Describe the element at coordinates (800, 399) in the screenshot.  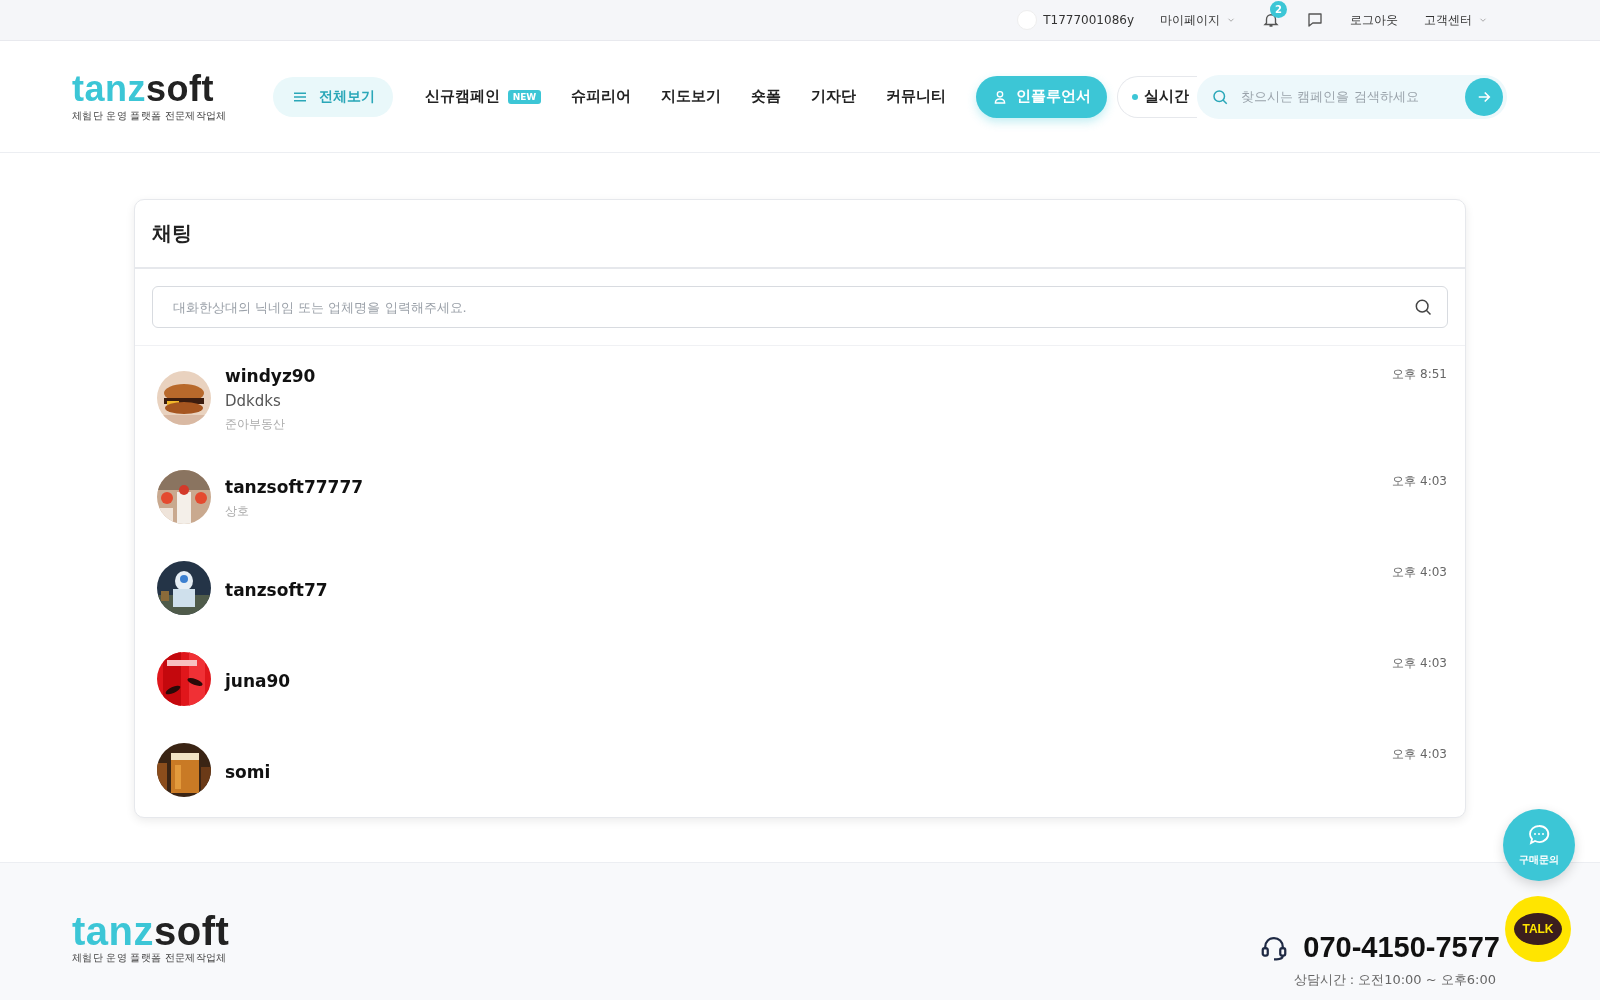
I see `conversation-item: windyz90 Ddkdks 준아부동산 오후 8:51` at that location.